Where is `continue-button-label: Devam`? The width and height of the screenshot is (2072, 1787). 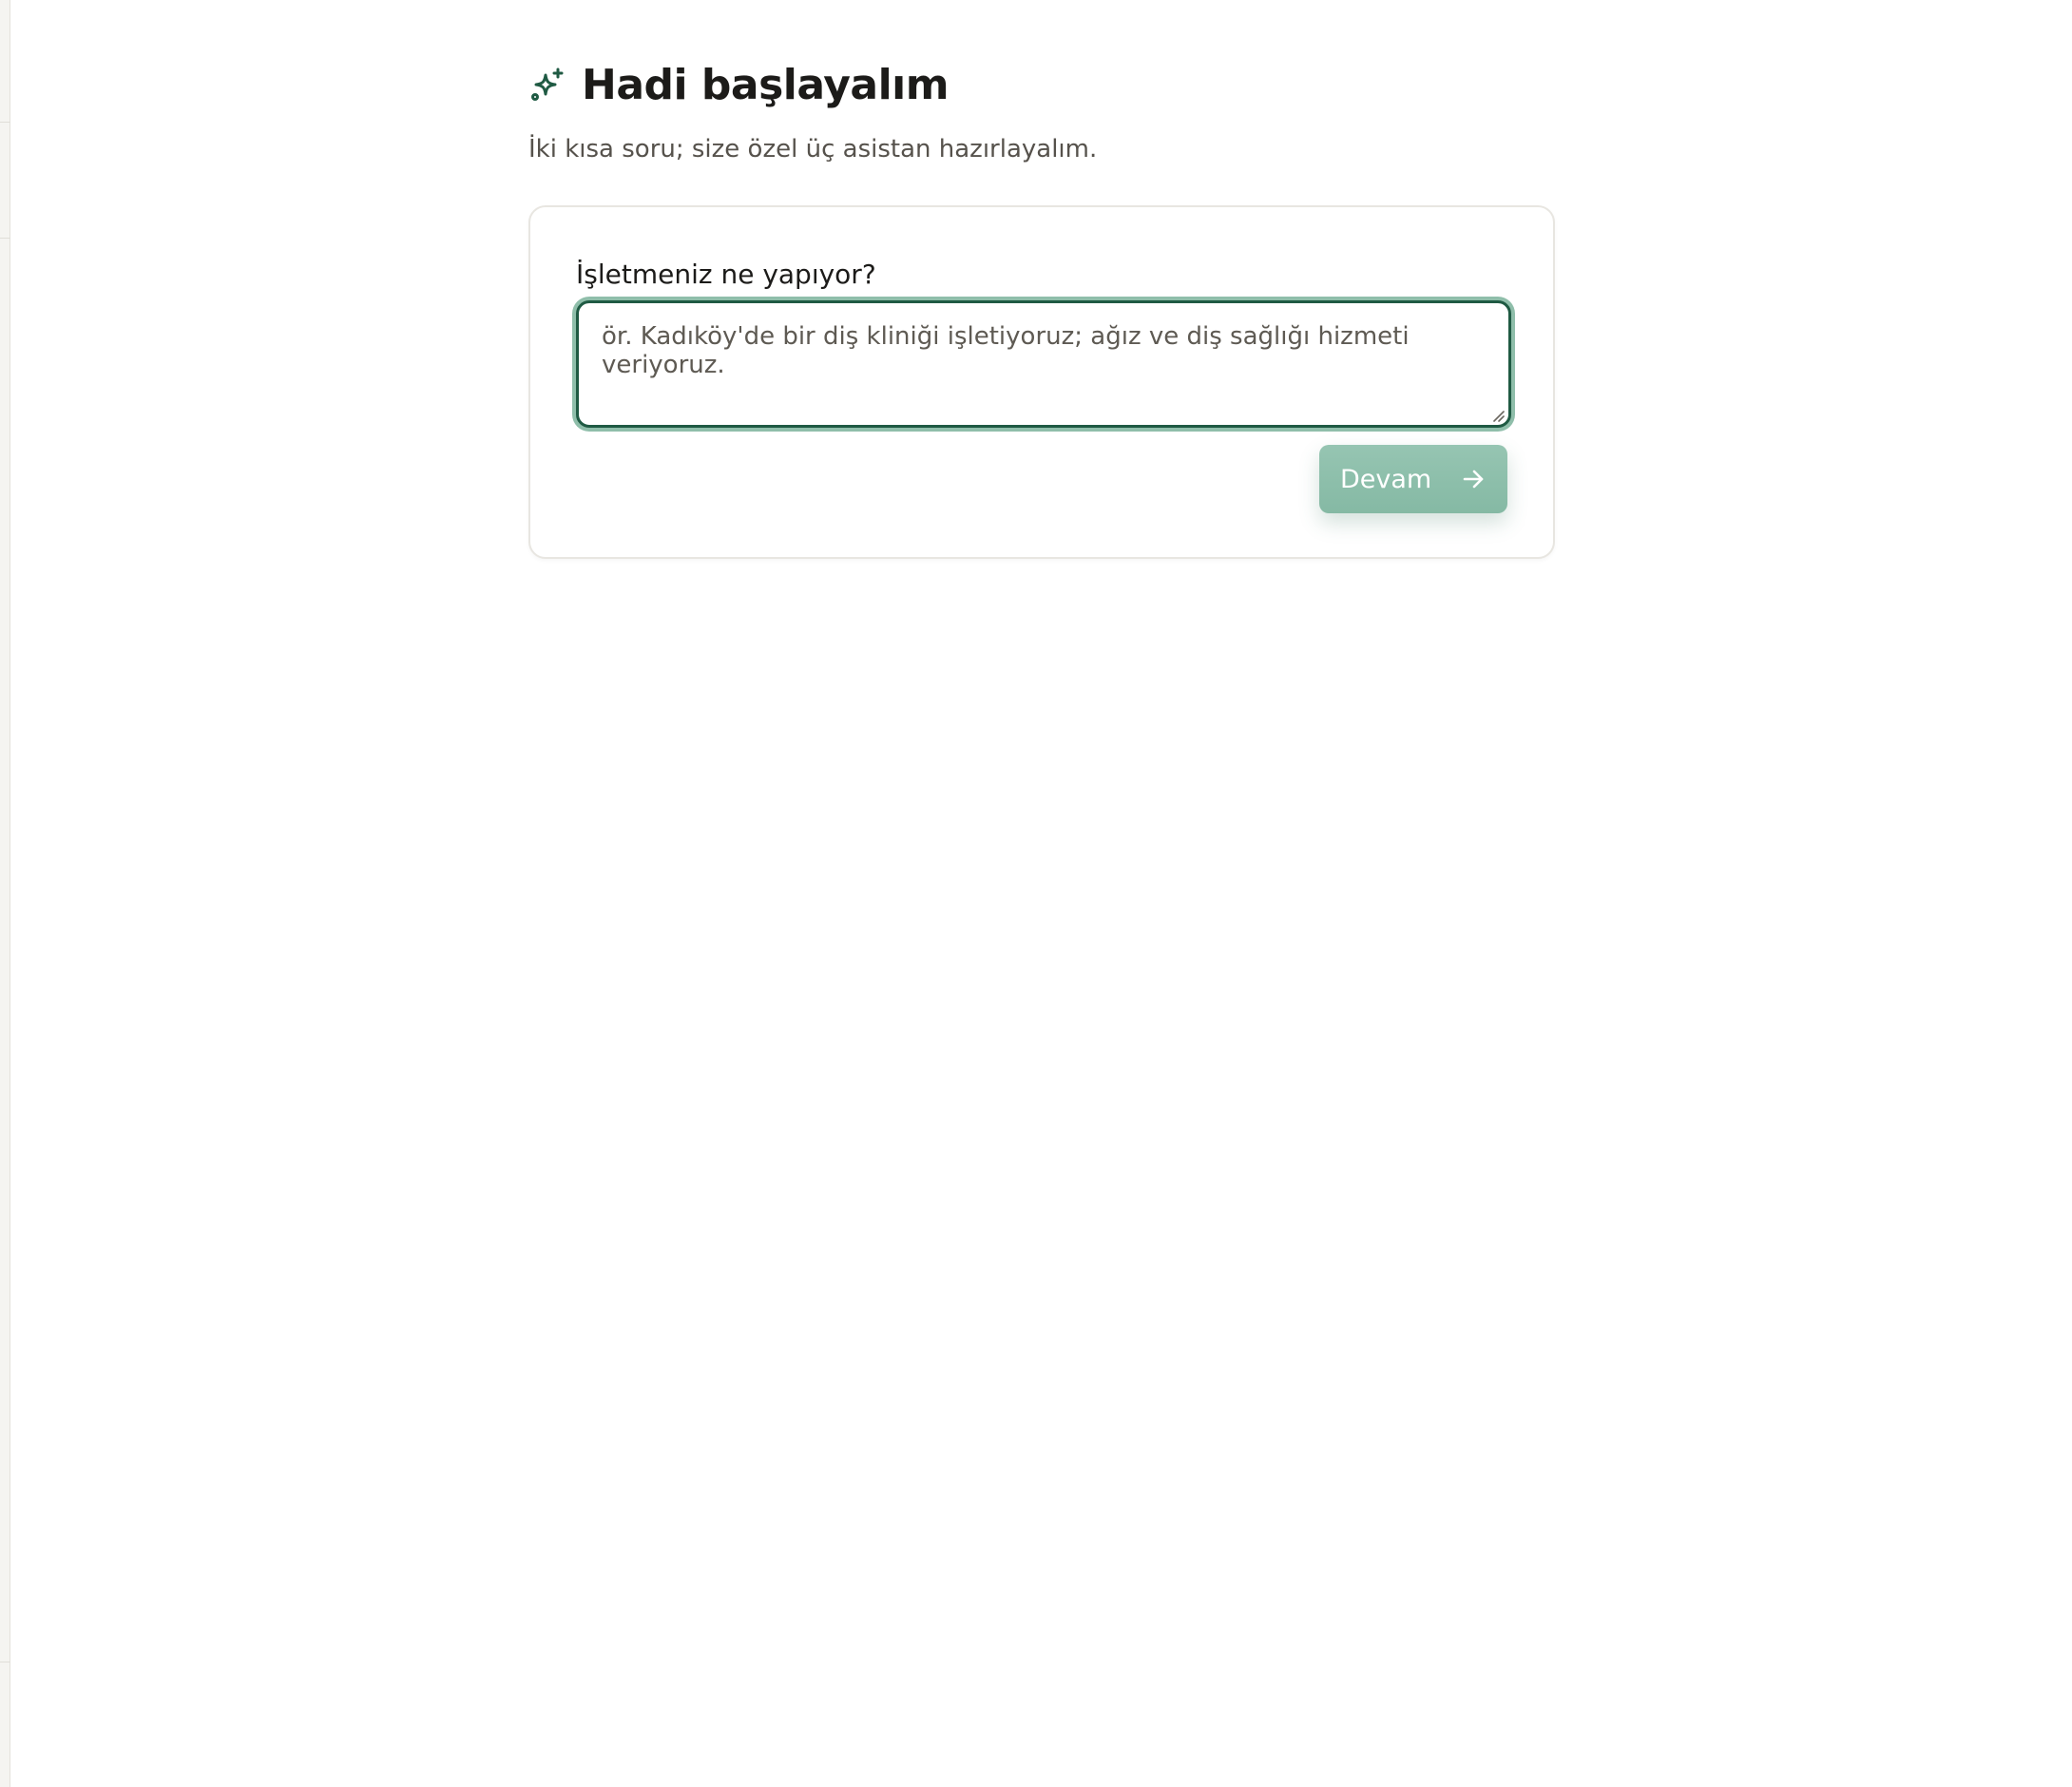 continue-button-label: Devam is located at coordinates (1386, 479).